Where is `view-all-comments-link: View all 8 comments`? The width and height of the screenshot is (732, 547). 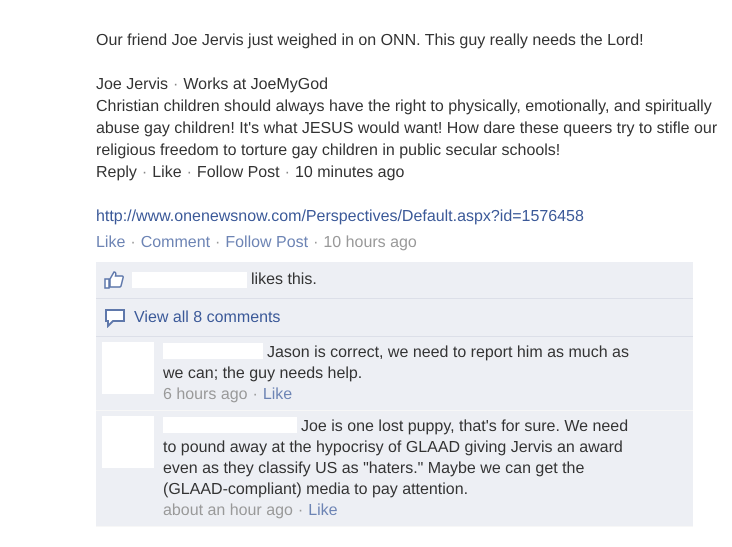
view-all-comments-link: View all 8 comments is located at coordinates (207, 318).